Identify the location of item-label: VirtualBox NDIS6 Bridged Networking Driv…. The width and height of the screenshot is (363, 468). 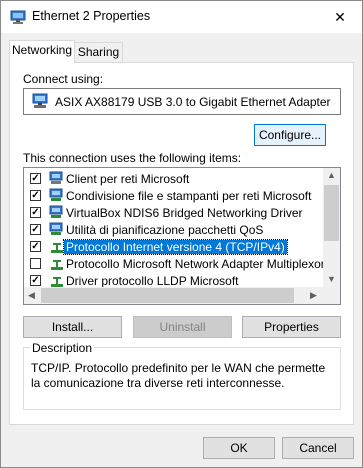
(184, 213).